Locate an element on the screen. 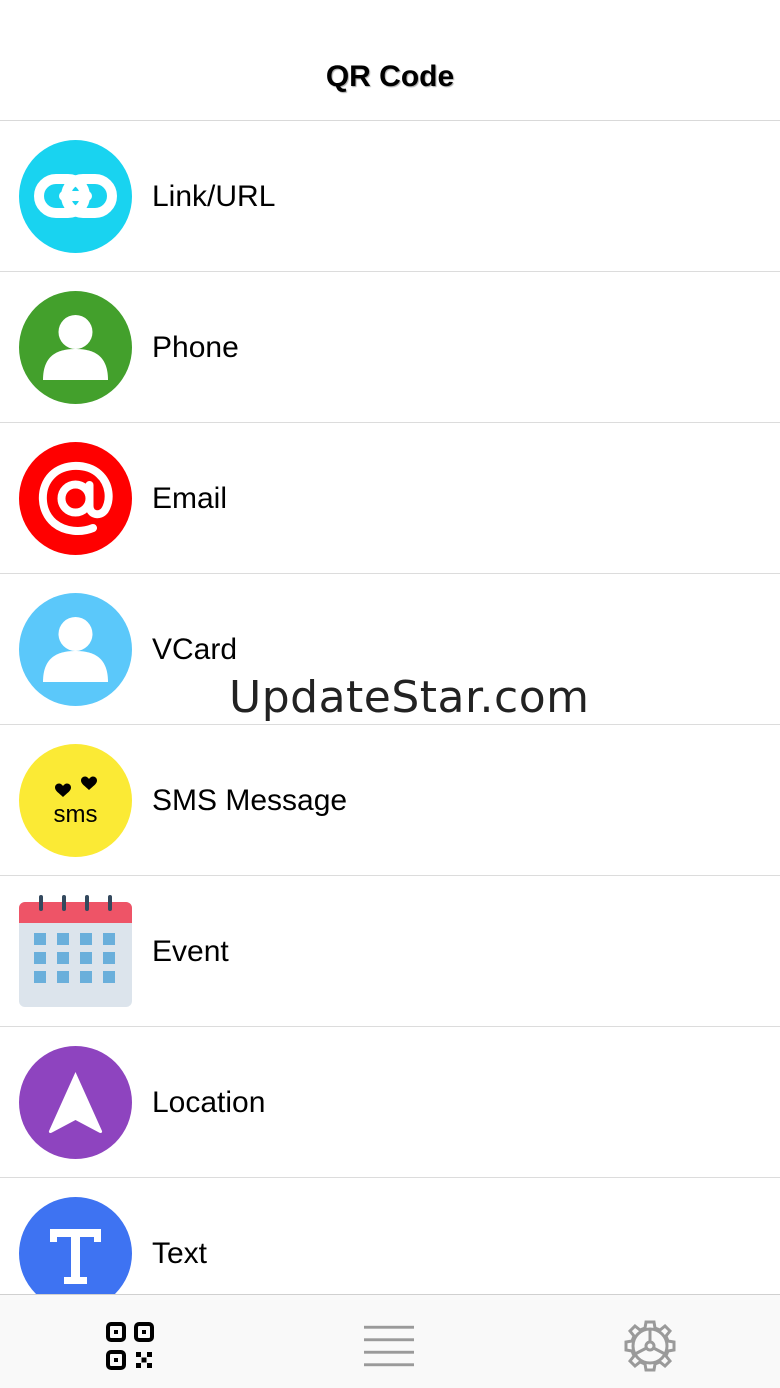 The width and height of the screenshot is (780, 1388). list-item-label: Event is located at coordinates (190, 951).